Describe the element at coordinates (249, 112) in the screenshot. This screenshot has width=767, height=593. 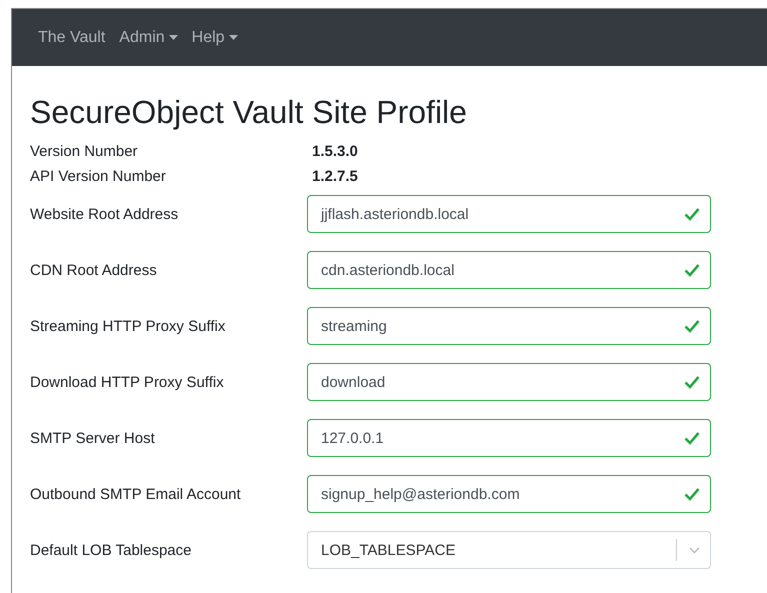
I see `page-title: SecureObject Vault Site Profile` at that location.